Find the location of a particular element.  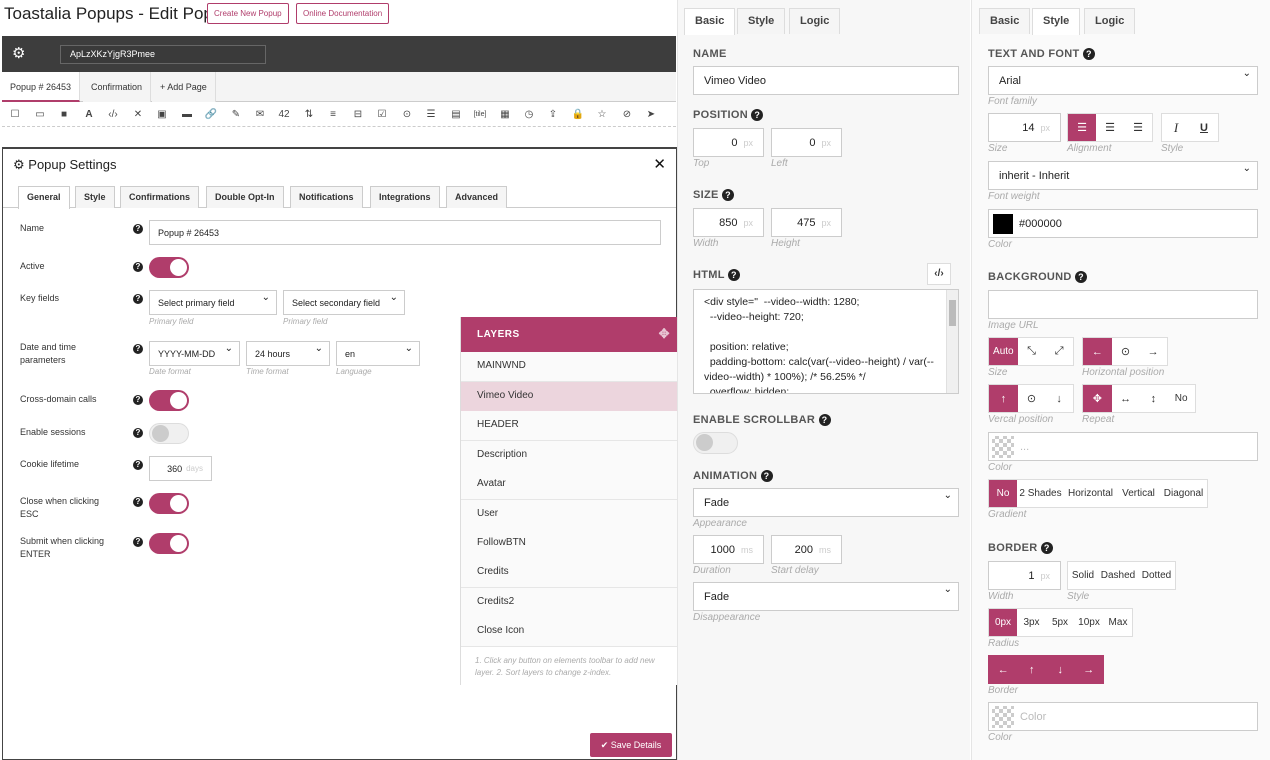

gradient-2-shades: 2 Shades is located at coordinates (1040, 493).